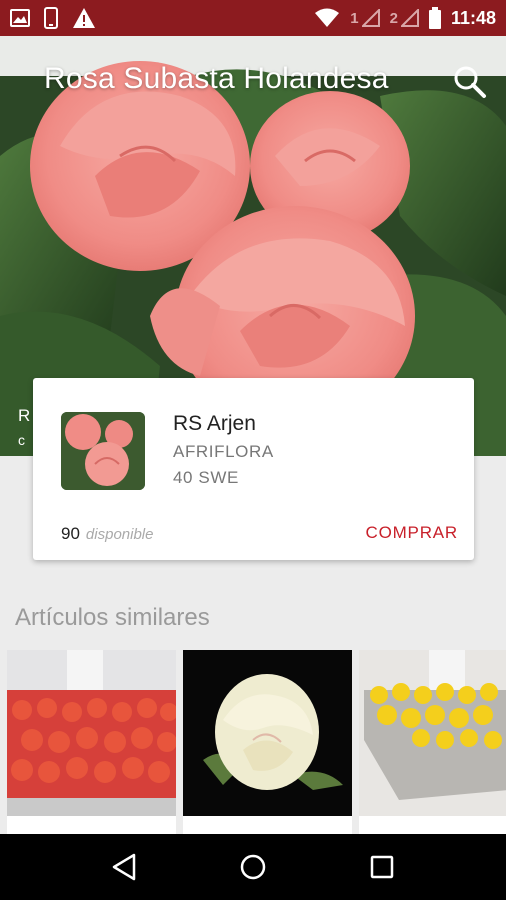  I want to click on phone-icon, so click(51, 18).